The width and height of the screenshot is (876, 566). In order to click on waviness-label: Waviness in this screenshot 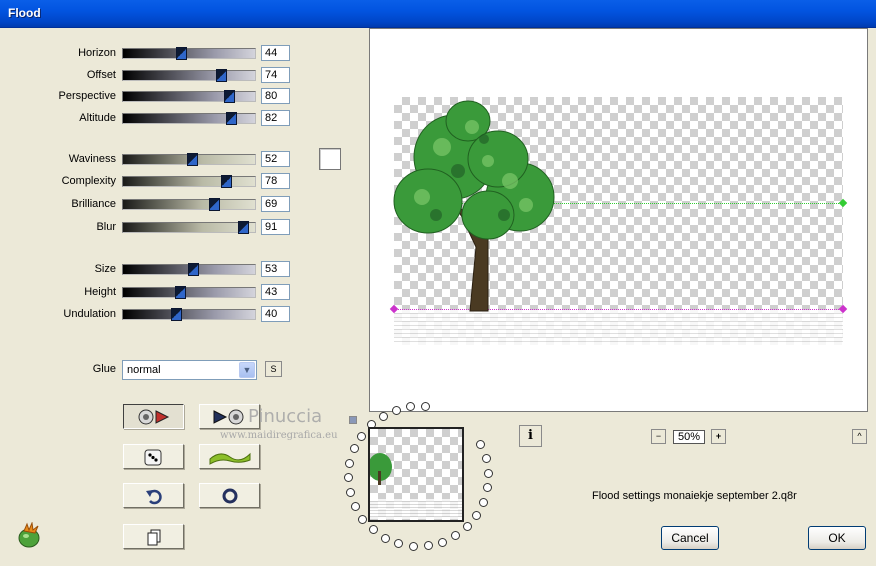, I will do `click(92, 159)`.